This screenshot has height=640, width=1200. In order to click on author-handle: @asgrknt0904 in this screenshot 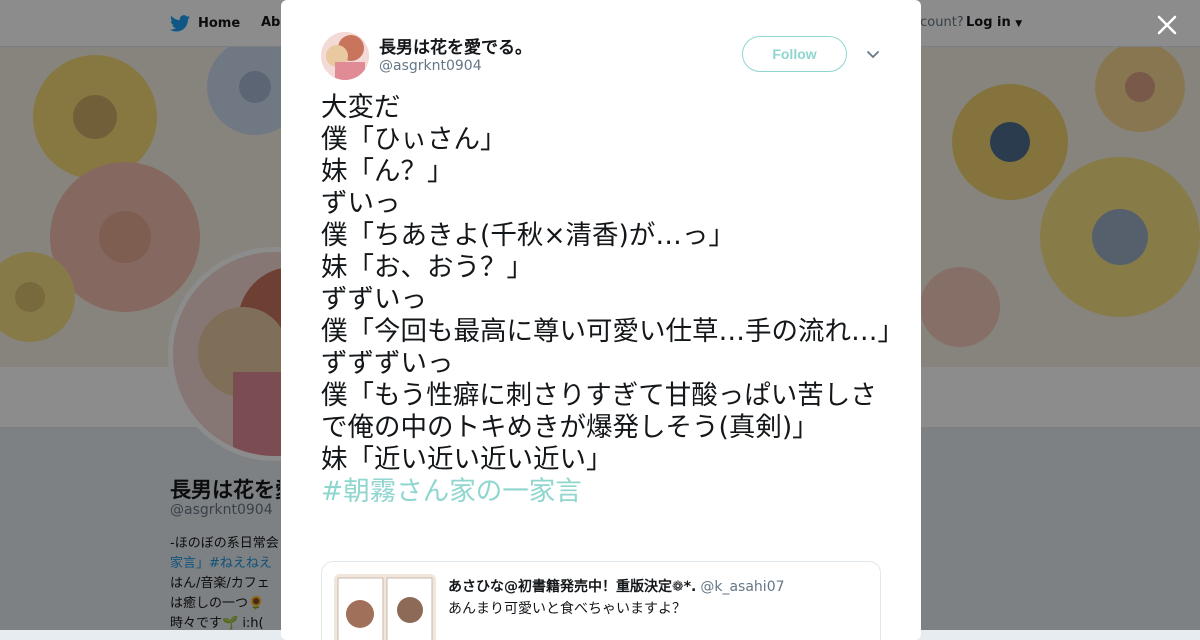, I will do `click(430, 66)`.